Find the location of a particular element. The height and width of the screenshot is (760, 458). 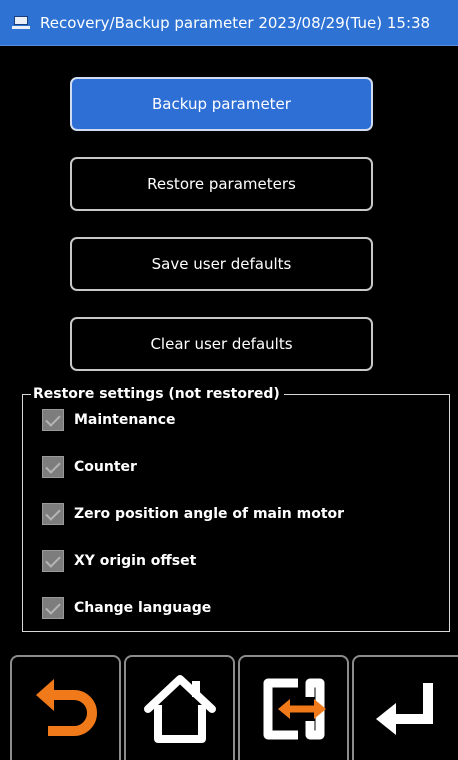

home-button is located at coordinates (179, 707).